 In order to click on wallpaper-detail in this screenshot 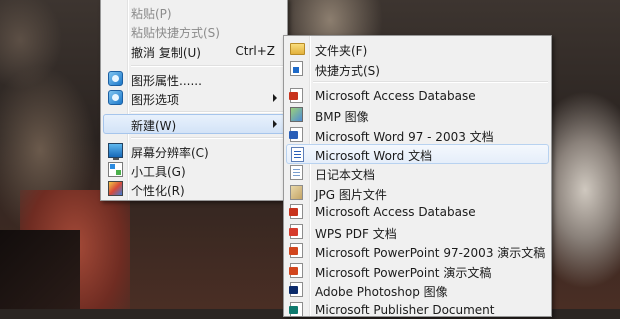, I will do `click(40, 269)`.